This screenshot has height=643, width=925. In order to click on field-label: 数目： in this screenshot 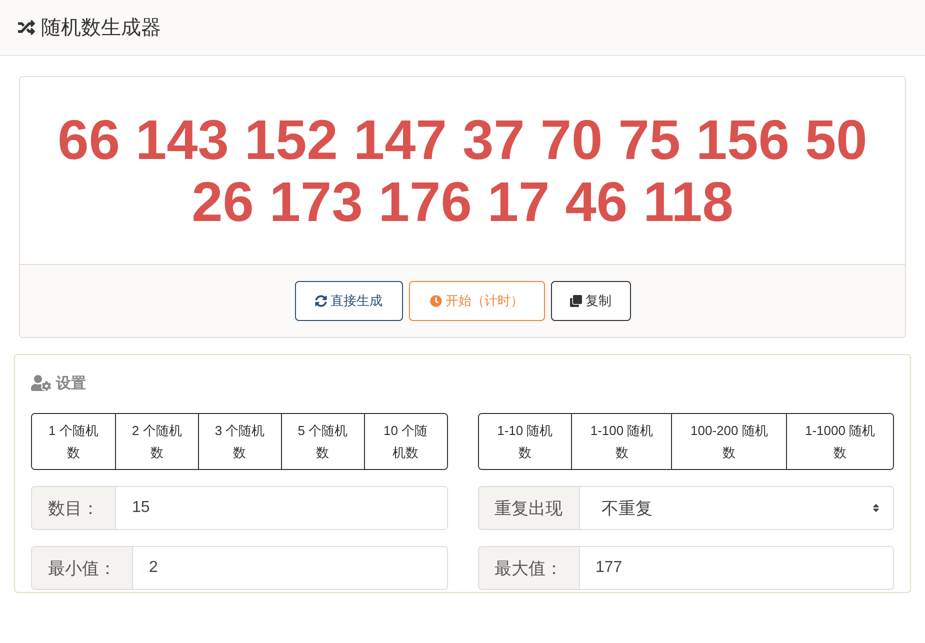, I will do `click(74, 508)`.